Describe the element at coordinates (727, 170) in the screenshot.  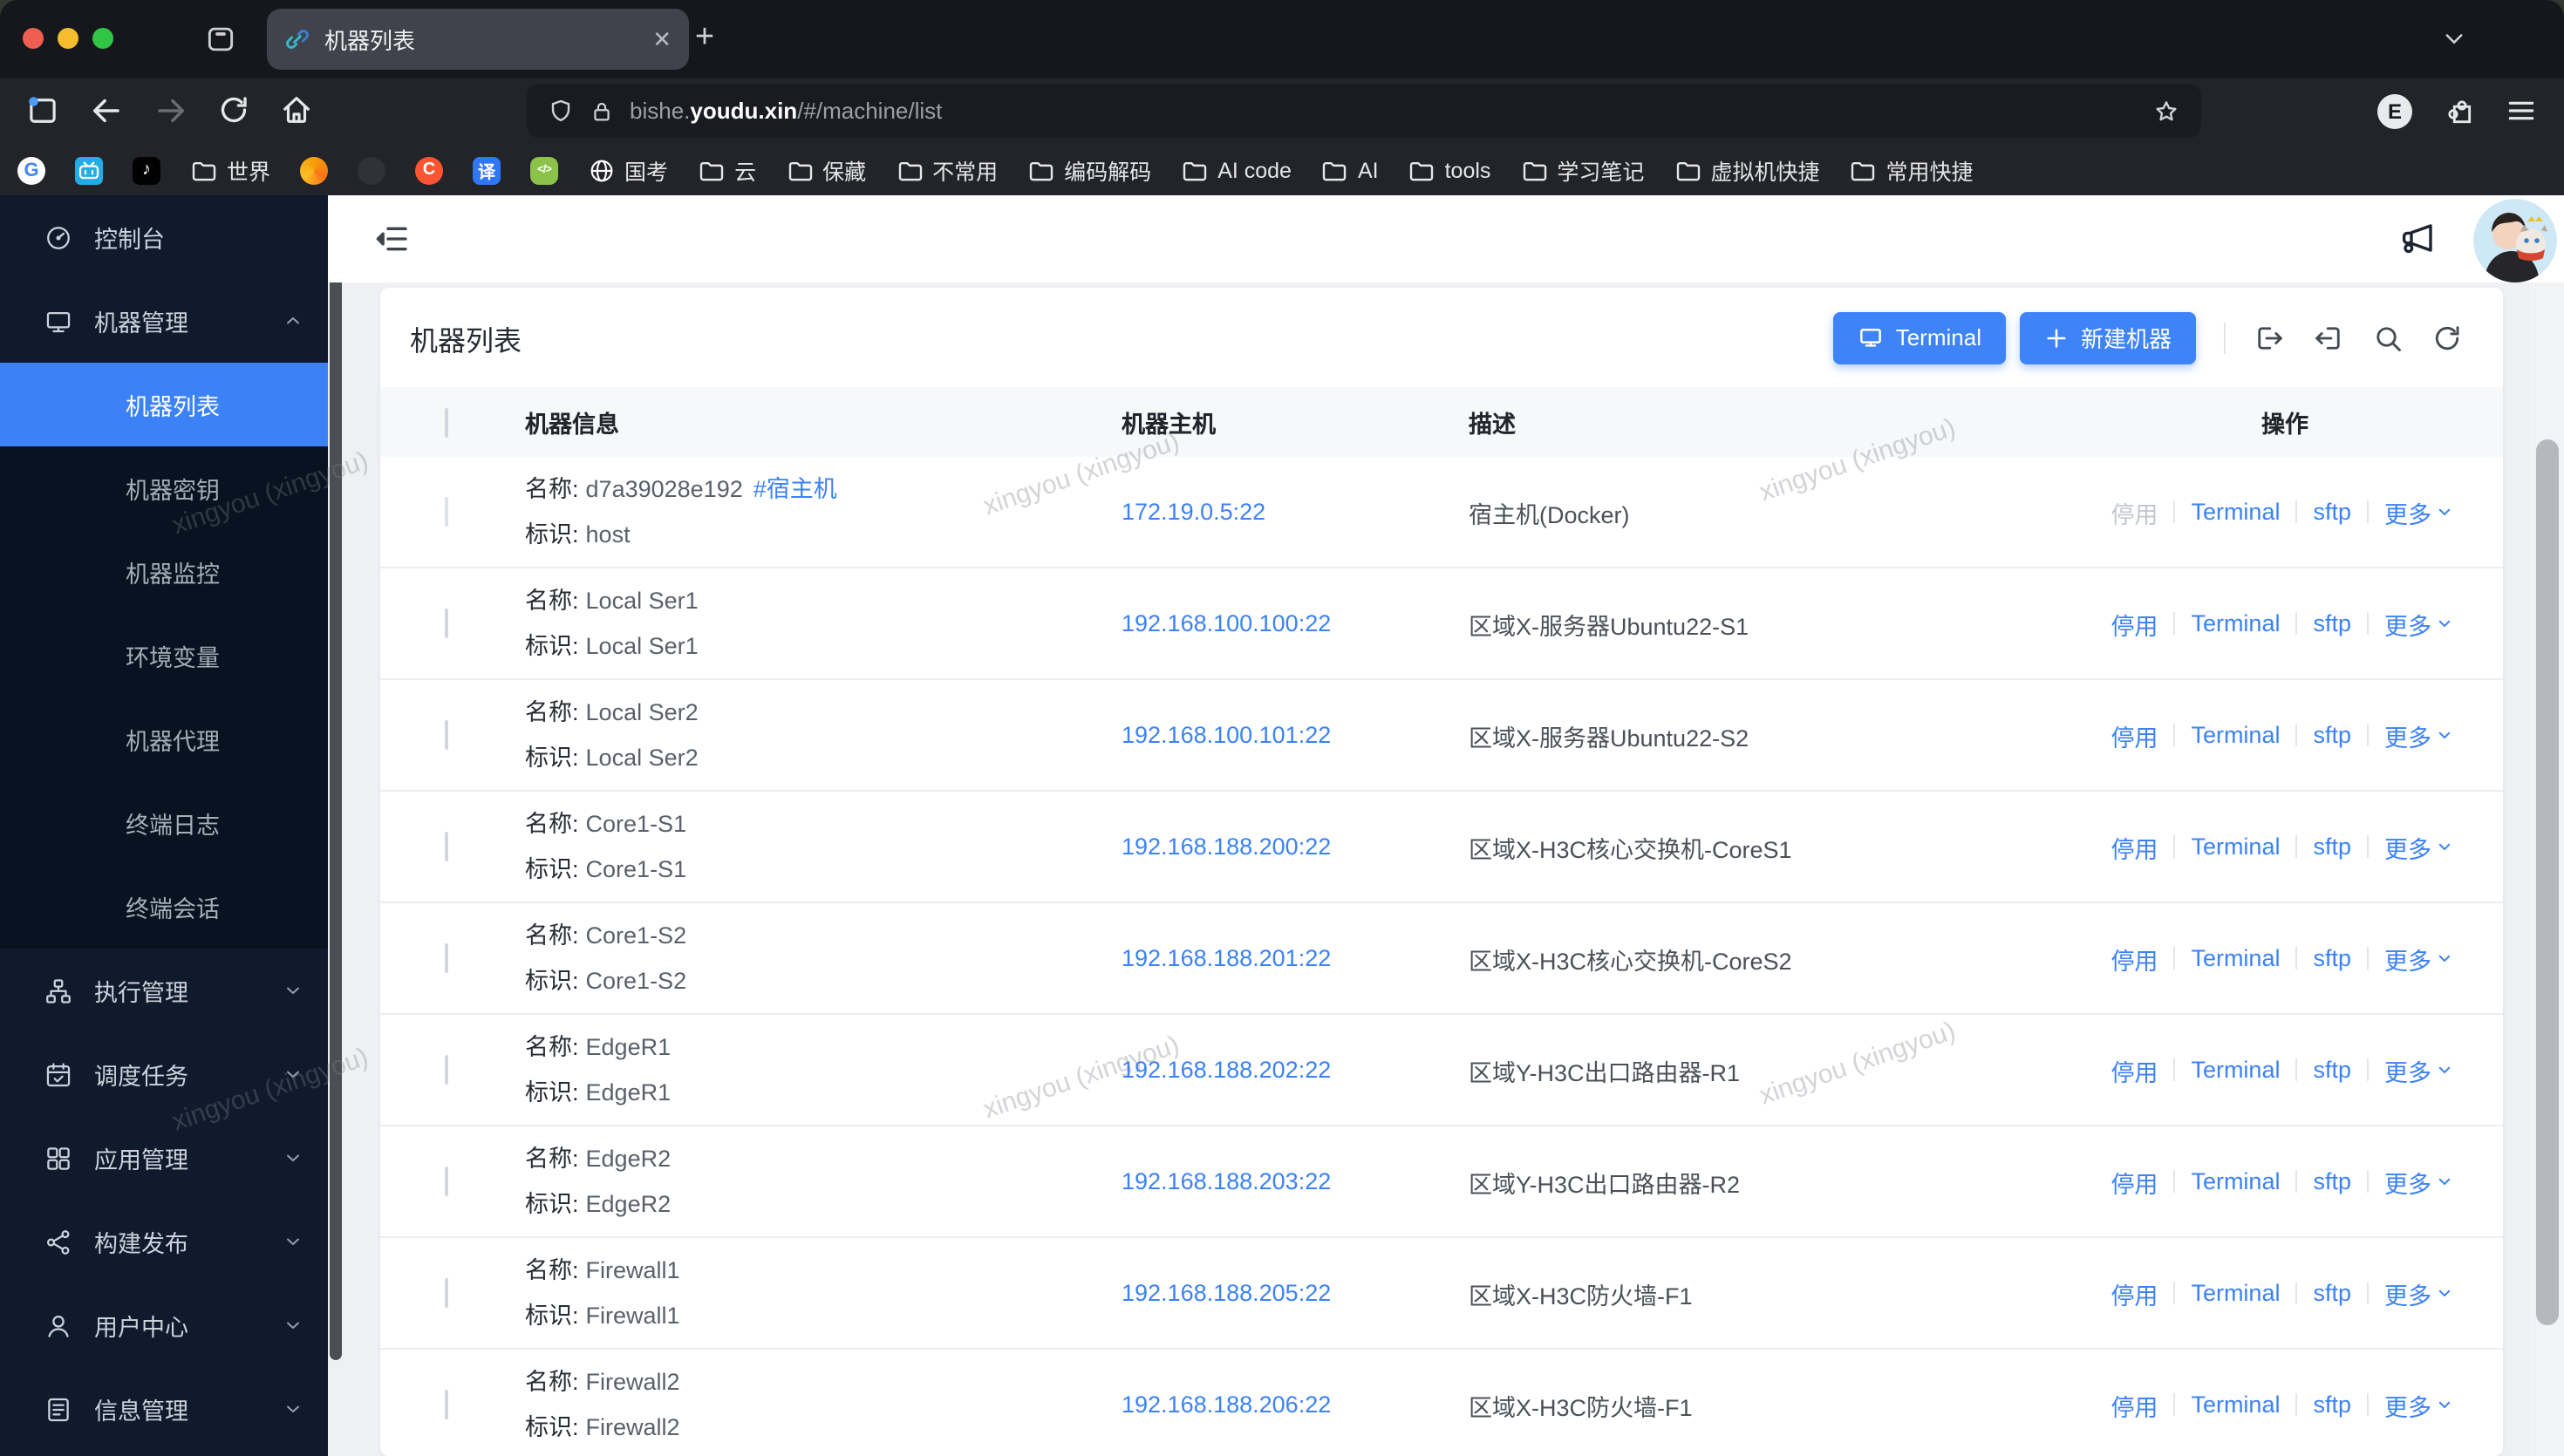
I see `bookmark-yun: 云` at that location.